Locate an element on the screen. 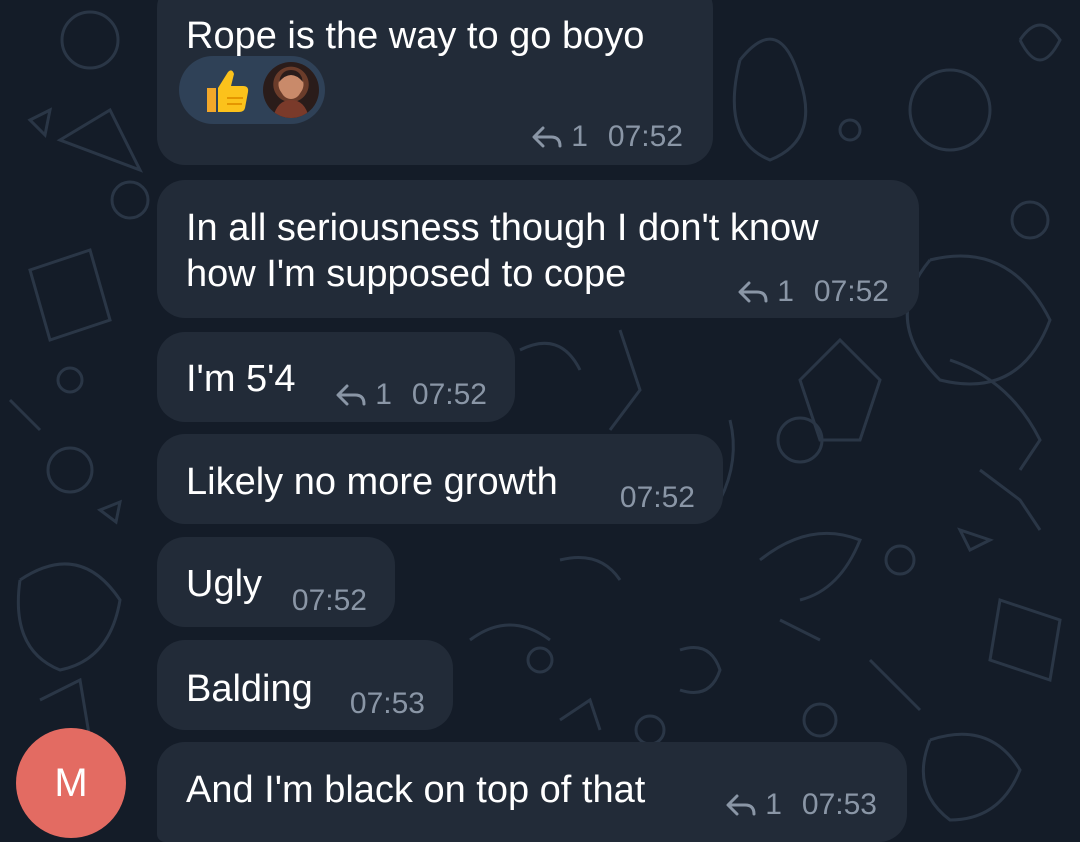 The image size is (1080, 842). user-avatar-reaction is located at coordinates (291, 90).